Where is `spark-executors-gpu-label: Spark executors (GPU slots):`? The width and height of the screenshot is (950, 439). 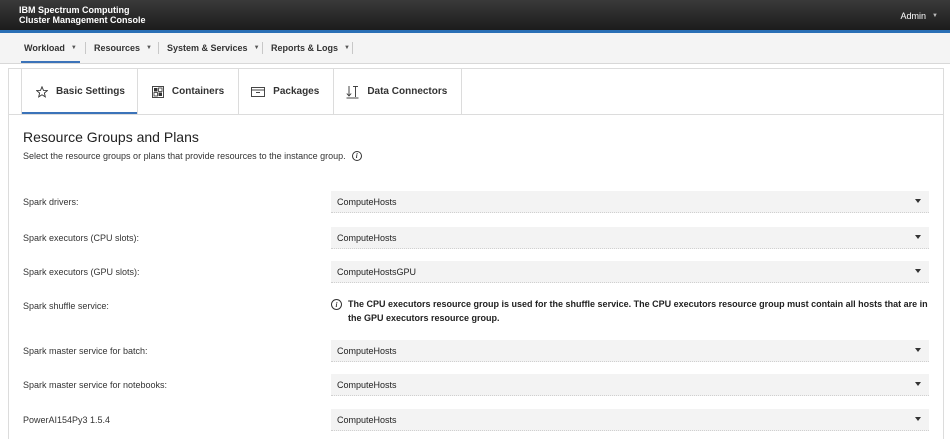
spark-executors-gpu-label: Spark executors (GPU slots): is located at coordinates (81, 272).